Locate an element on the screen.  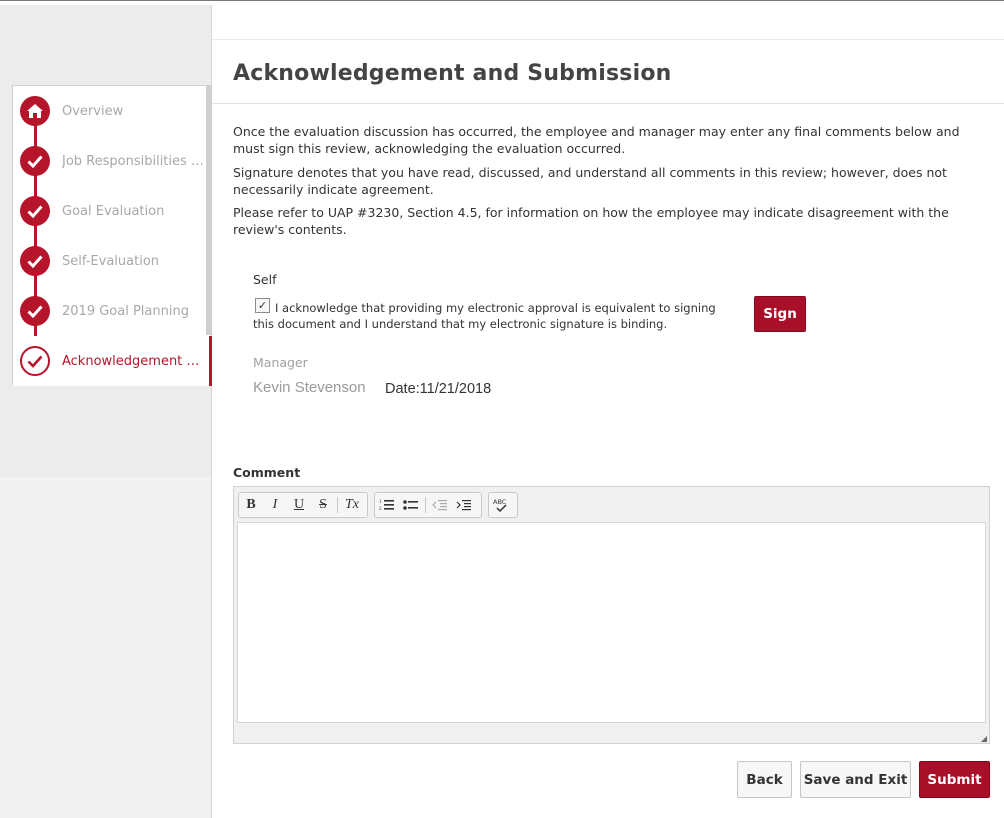
bulleted-list-icon is located at coordinates (411, 505).